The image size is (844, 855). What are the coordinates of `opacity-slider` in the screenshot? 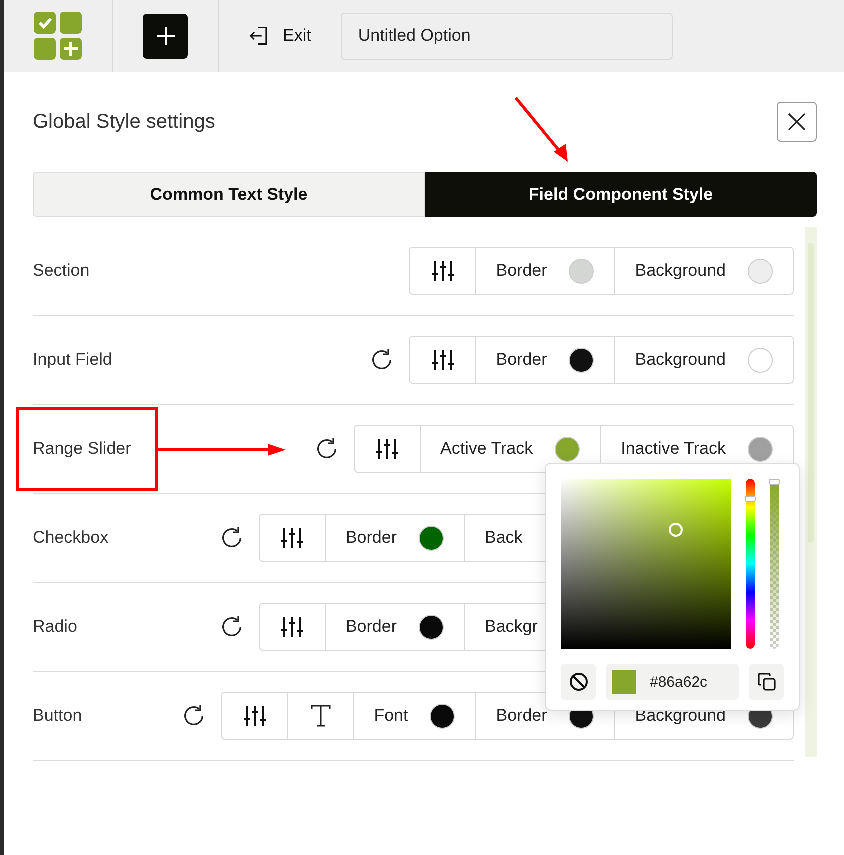 It's located at (774, 564).